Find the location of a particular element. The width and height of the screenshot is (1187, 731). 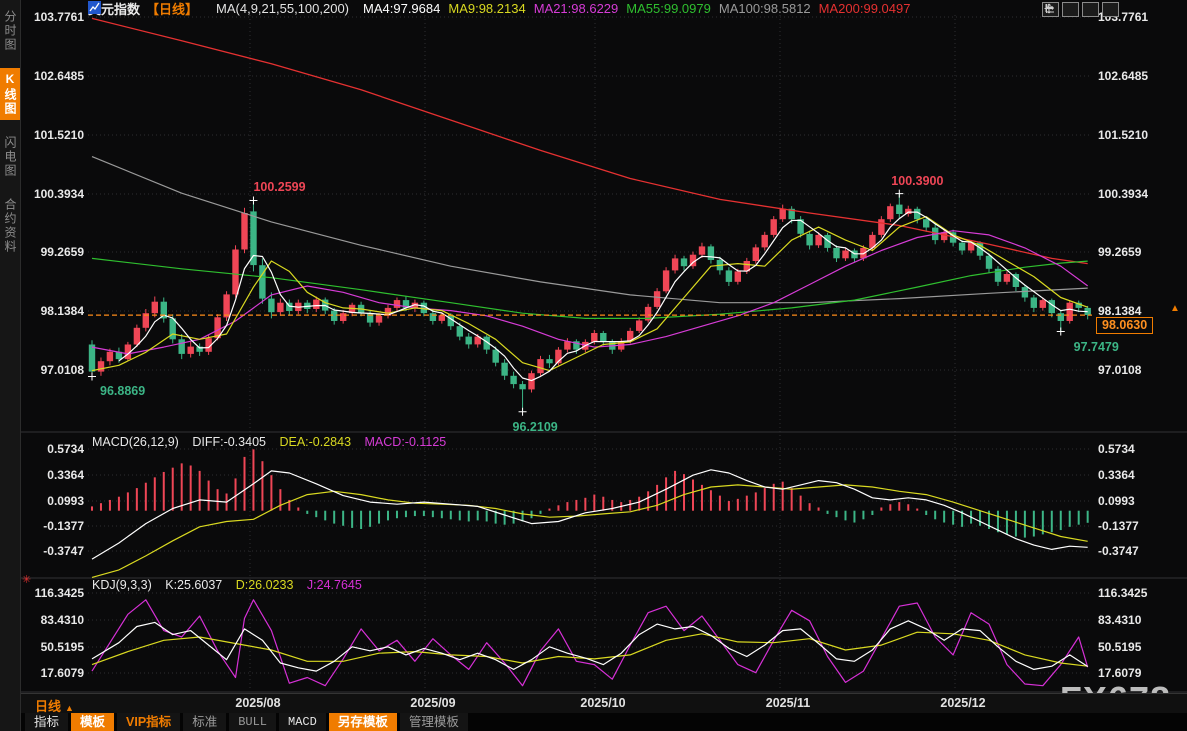

macd-dea-line is located at coordinates (589, 531).